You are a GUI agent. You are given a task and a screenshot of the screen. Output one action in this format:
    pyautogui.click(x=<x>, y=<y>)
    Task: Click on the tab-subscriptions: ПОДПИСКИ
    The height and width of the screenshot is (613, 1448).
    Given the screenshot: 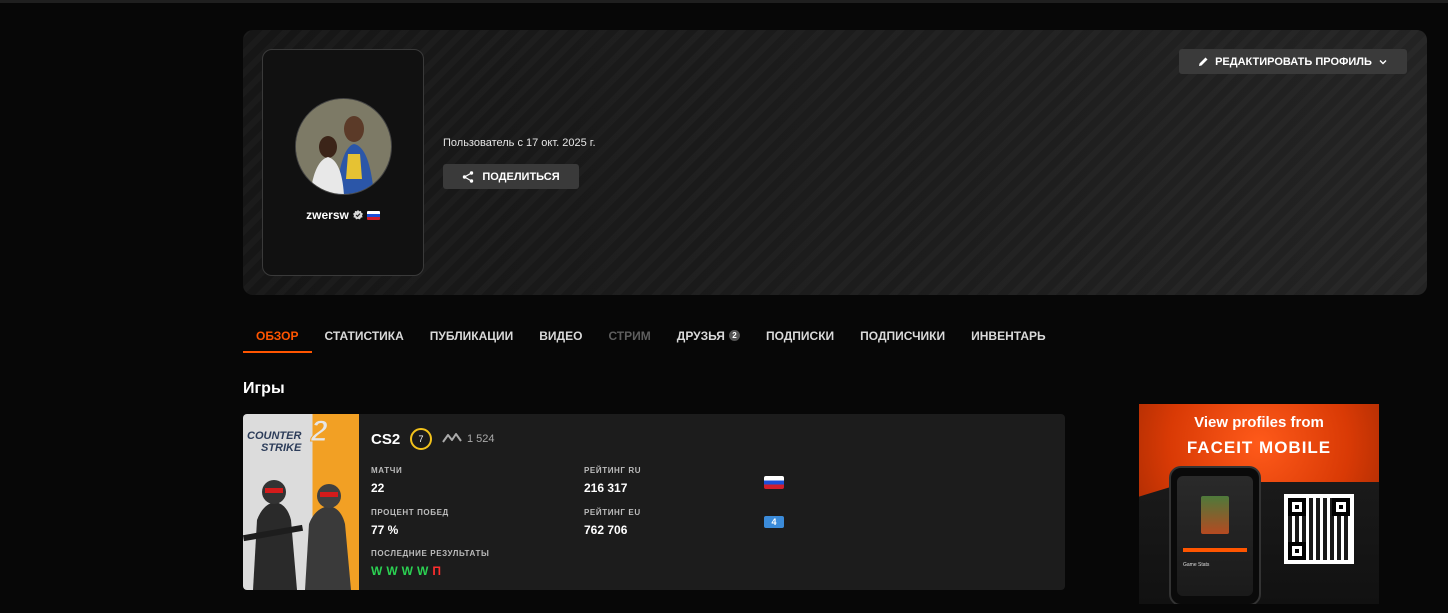 What is the action you would take?
    pyautogui.click(x=800, y=336)
    